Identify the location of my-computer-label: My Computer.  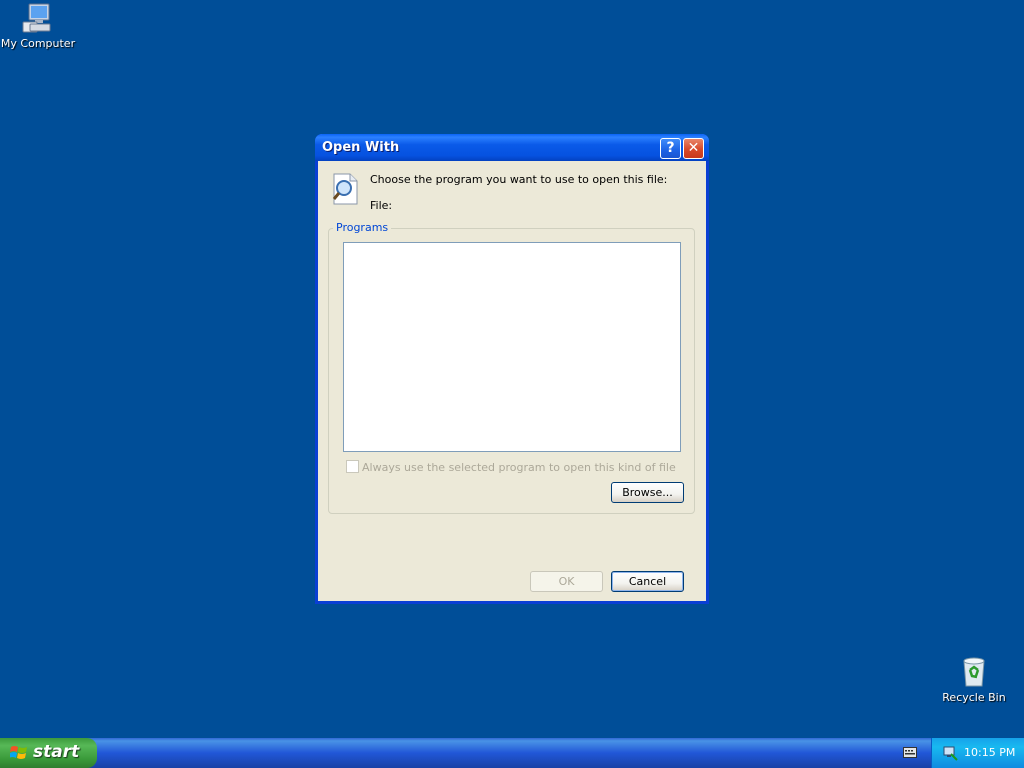
(38, 43).